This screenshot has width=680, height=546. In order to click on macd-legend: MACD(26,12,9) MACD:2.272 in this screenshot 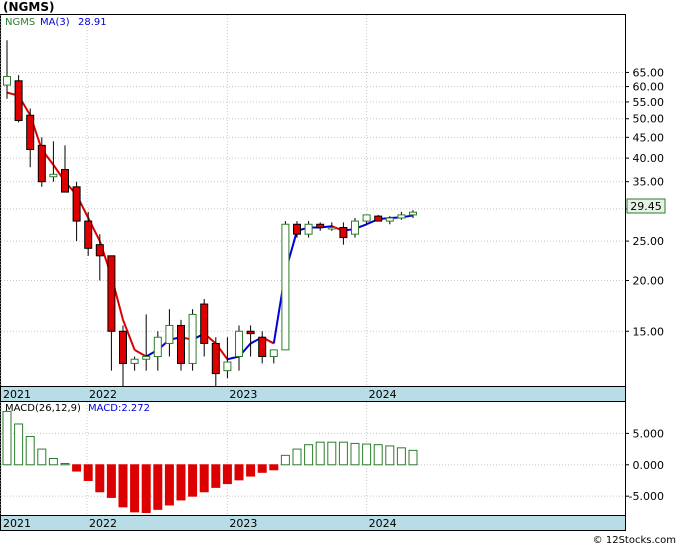, I will do `click(77, 408)`.